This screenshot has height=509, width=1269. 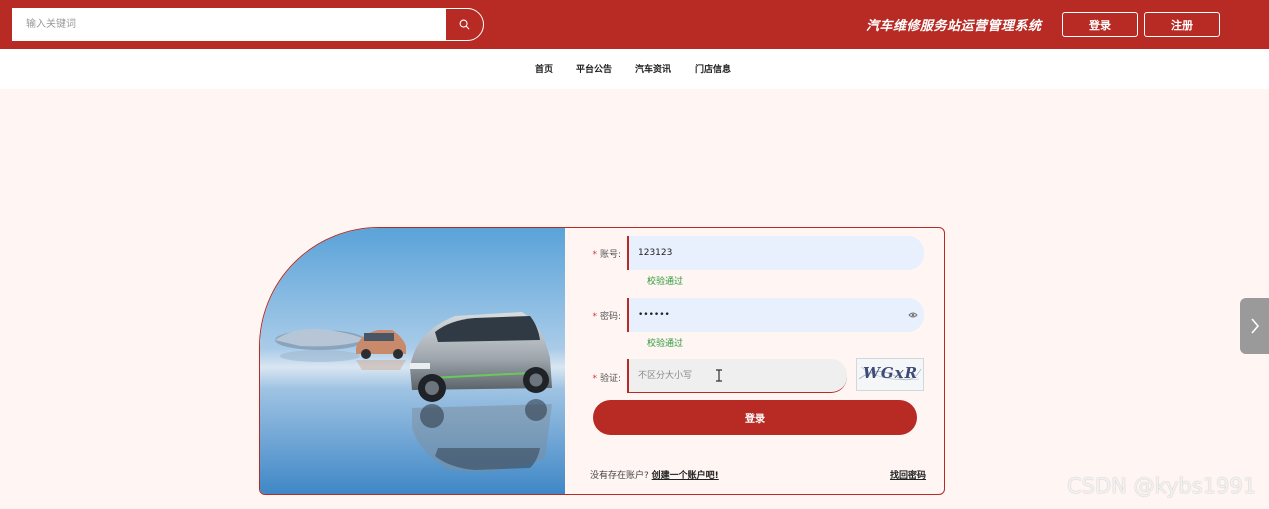 I want to click on header-login-button: 登录, so click(x=1100, y=24).